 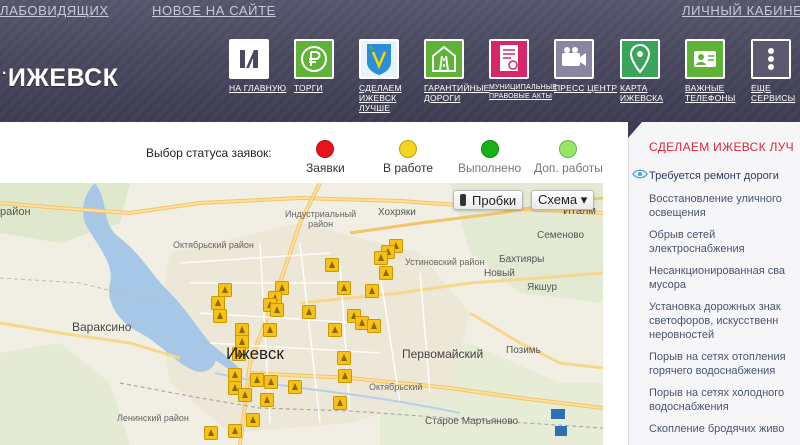 What do you see at coordinates (444, 59) in the screenshot?
I see `road-shield-icon` at bounding box center [444, 59].